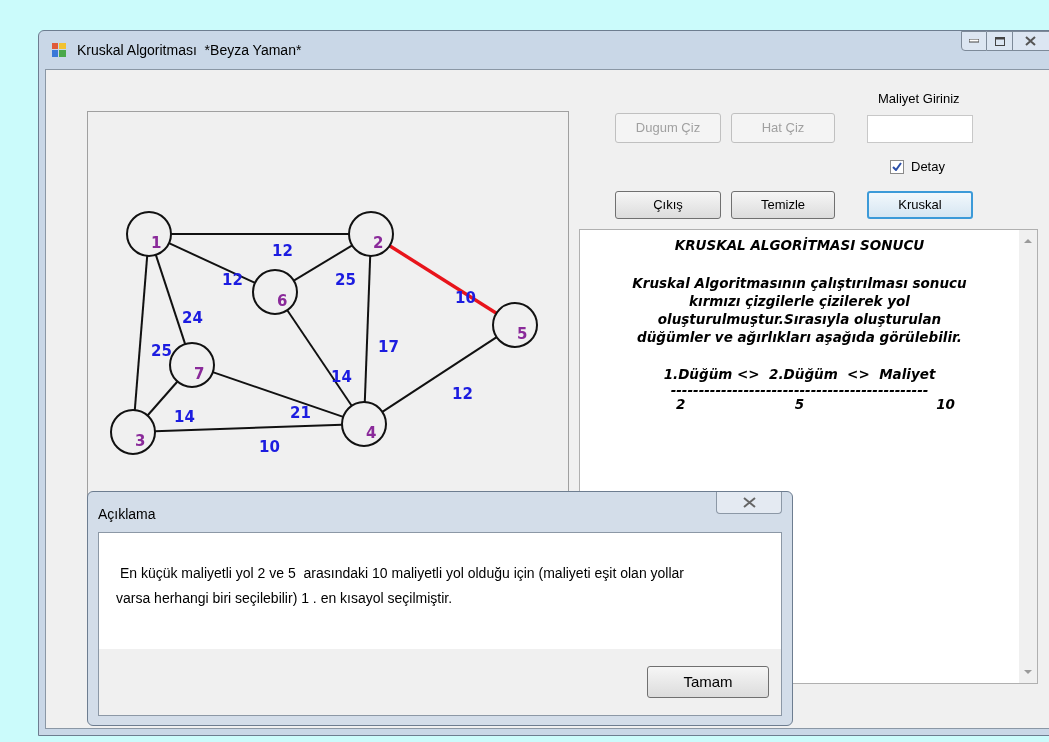  I want to click on maximize-icon, so click(999, 41).